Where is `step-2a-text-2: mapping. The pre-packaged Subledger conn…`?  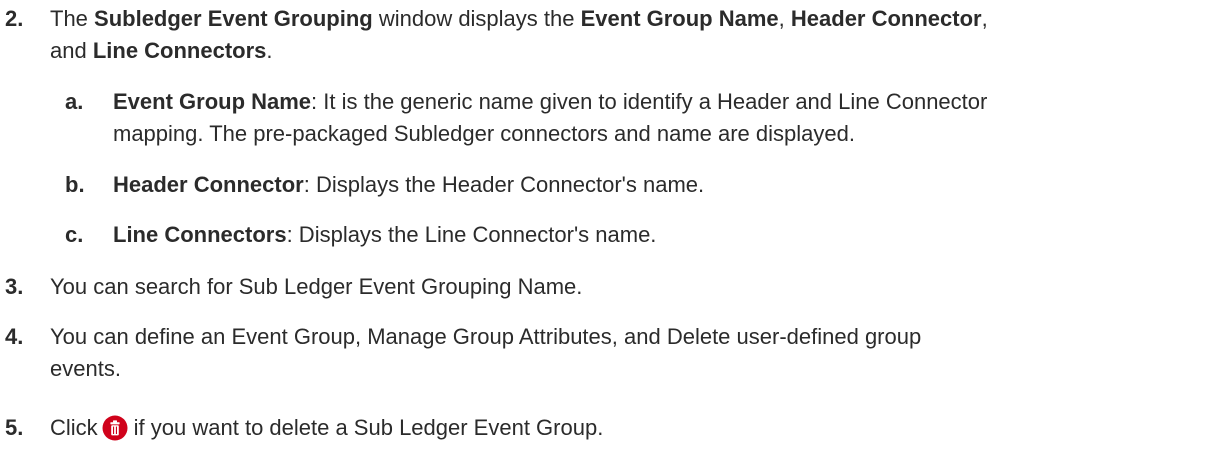 step-2a-text-2: mapping. The pre-packaged Subledger conn… is located at coordinates (484, 133).